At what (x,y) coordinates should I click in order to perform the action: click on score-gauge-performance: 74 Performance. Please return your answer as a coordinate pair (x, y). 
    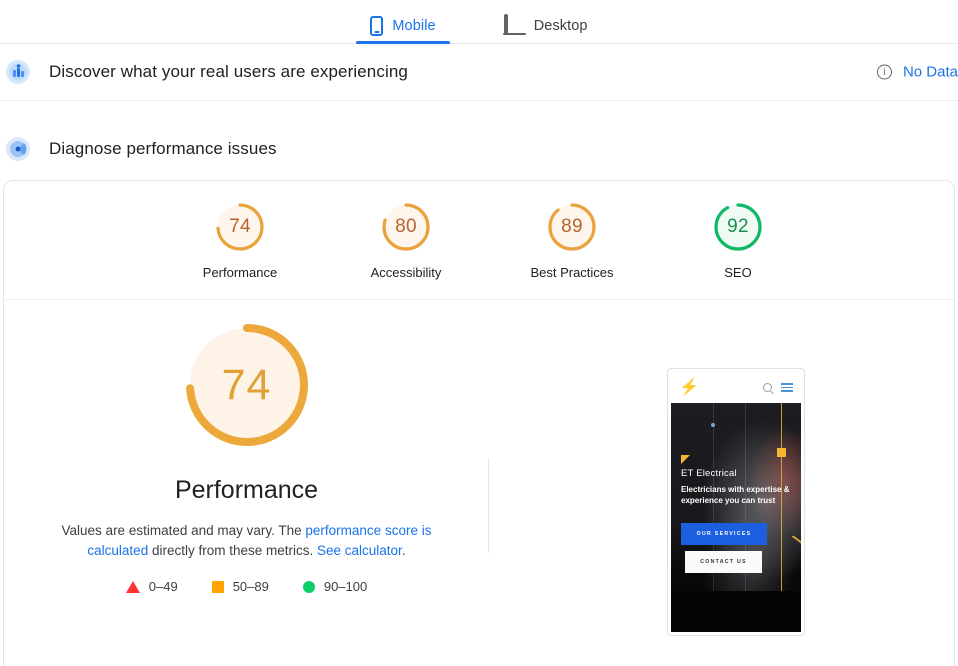
    Looking at the image, I should click on (240, 240).